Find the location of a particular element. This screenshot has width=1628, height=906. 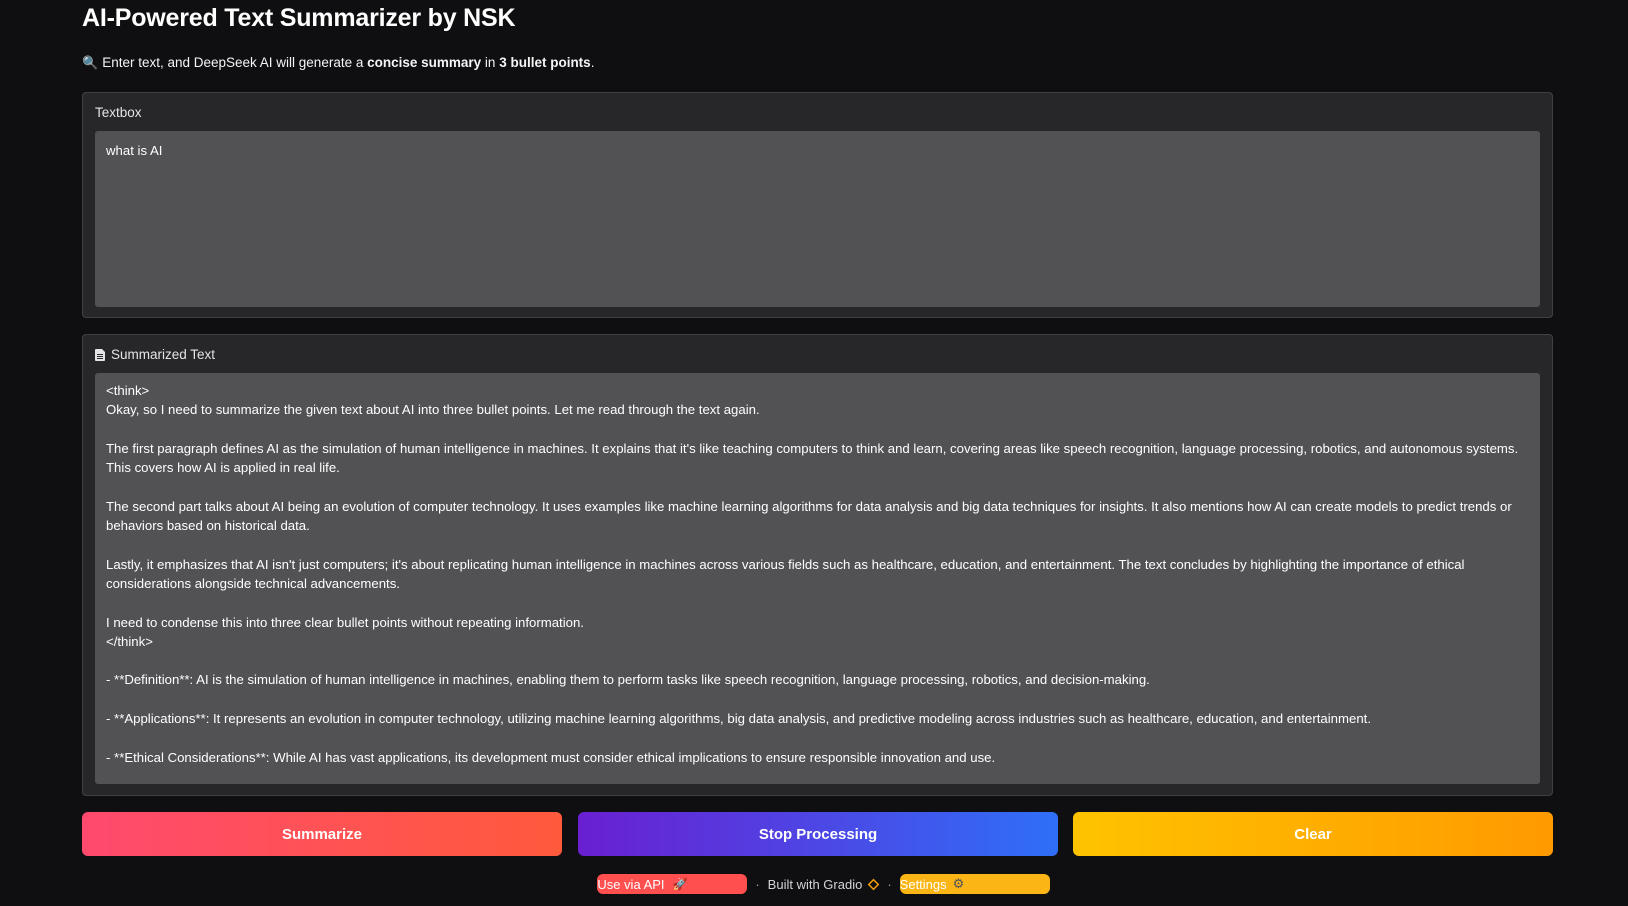

stop-processing-button: Stop Processing is located at coordinates (818, 834).